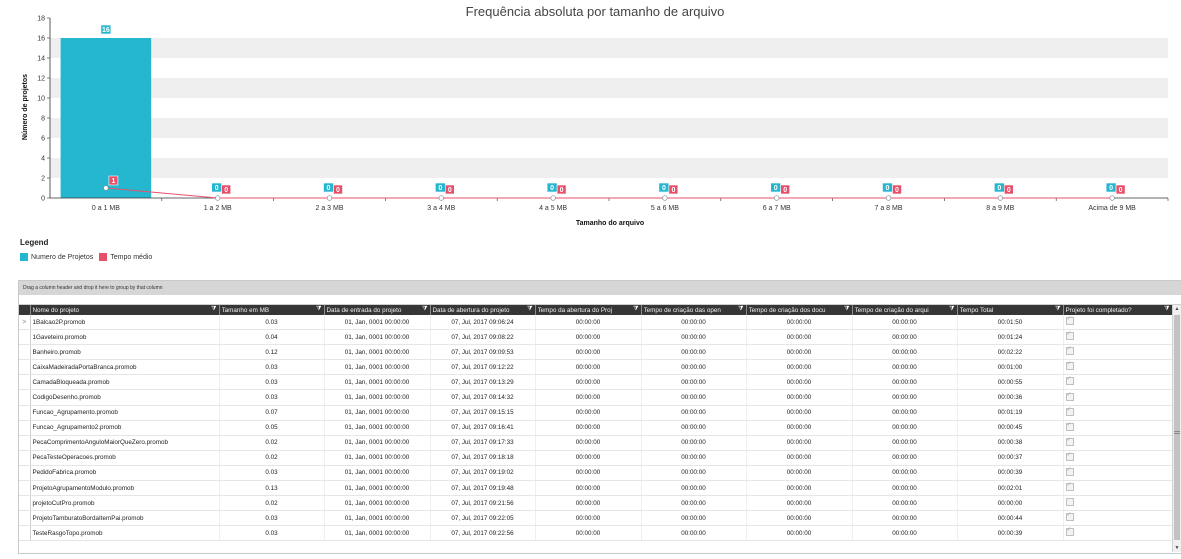  I want to click on cell-open-date: 07, Jul, 2017 09:22:56, so click(483, 533).